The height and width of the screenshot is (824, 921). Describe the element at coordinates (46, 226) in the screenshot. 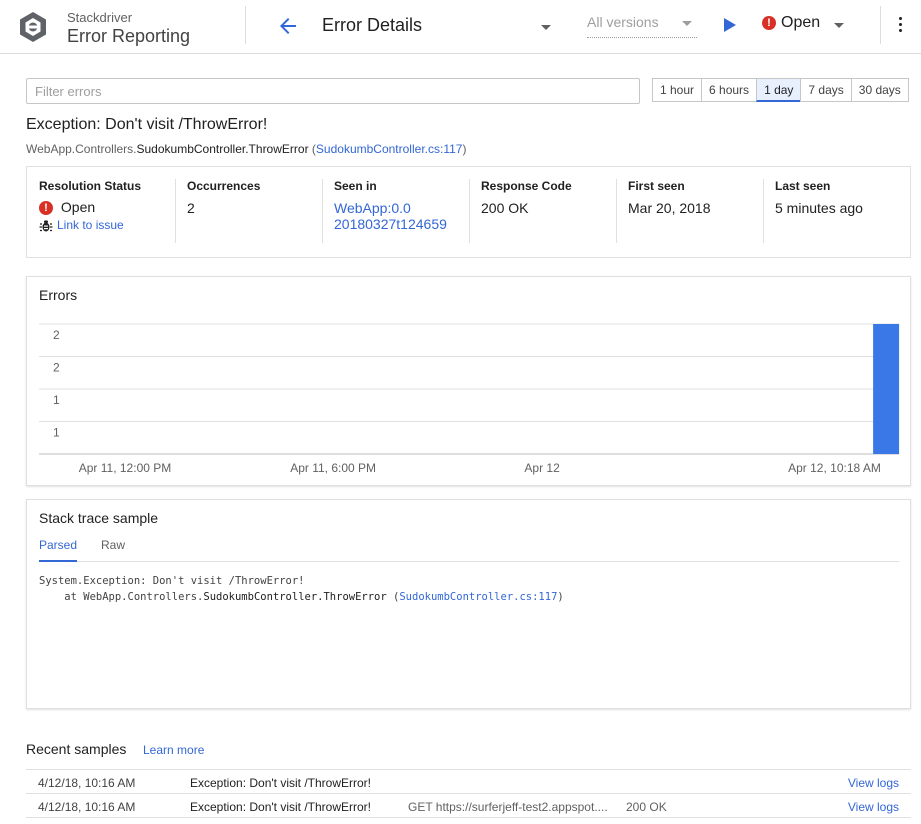

I see `bug-icon` at that location.